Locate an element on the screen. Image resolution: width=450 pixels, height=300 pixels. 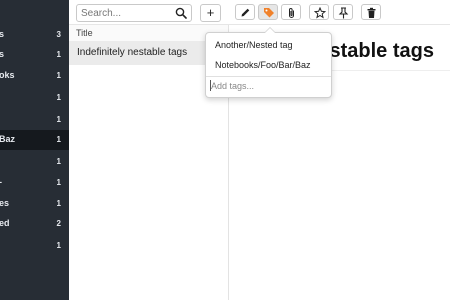
tag-icon is located at coordinates (269, 13).